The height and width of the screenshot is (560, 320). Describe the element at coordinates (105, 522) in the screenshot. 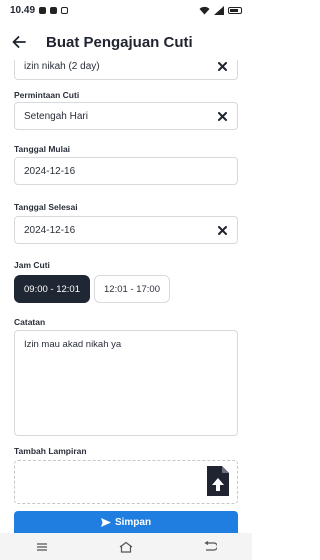

I see `send-icon` at that location.